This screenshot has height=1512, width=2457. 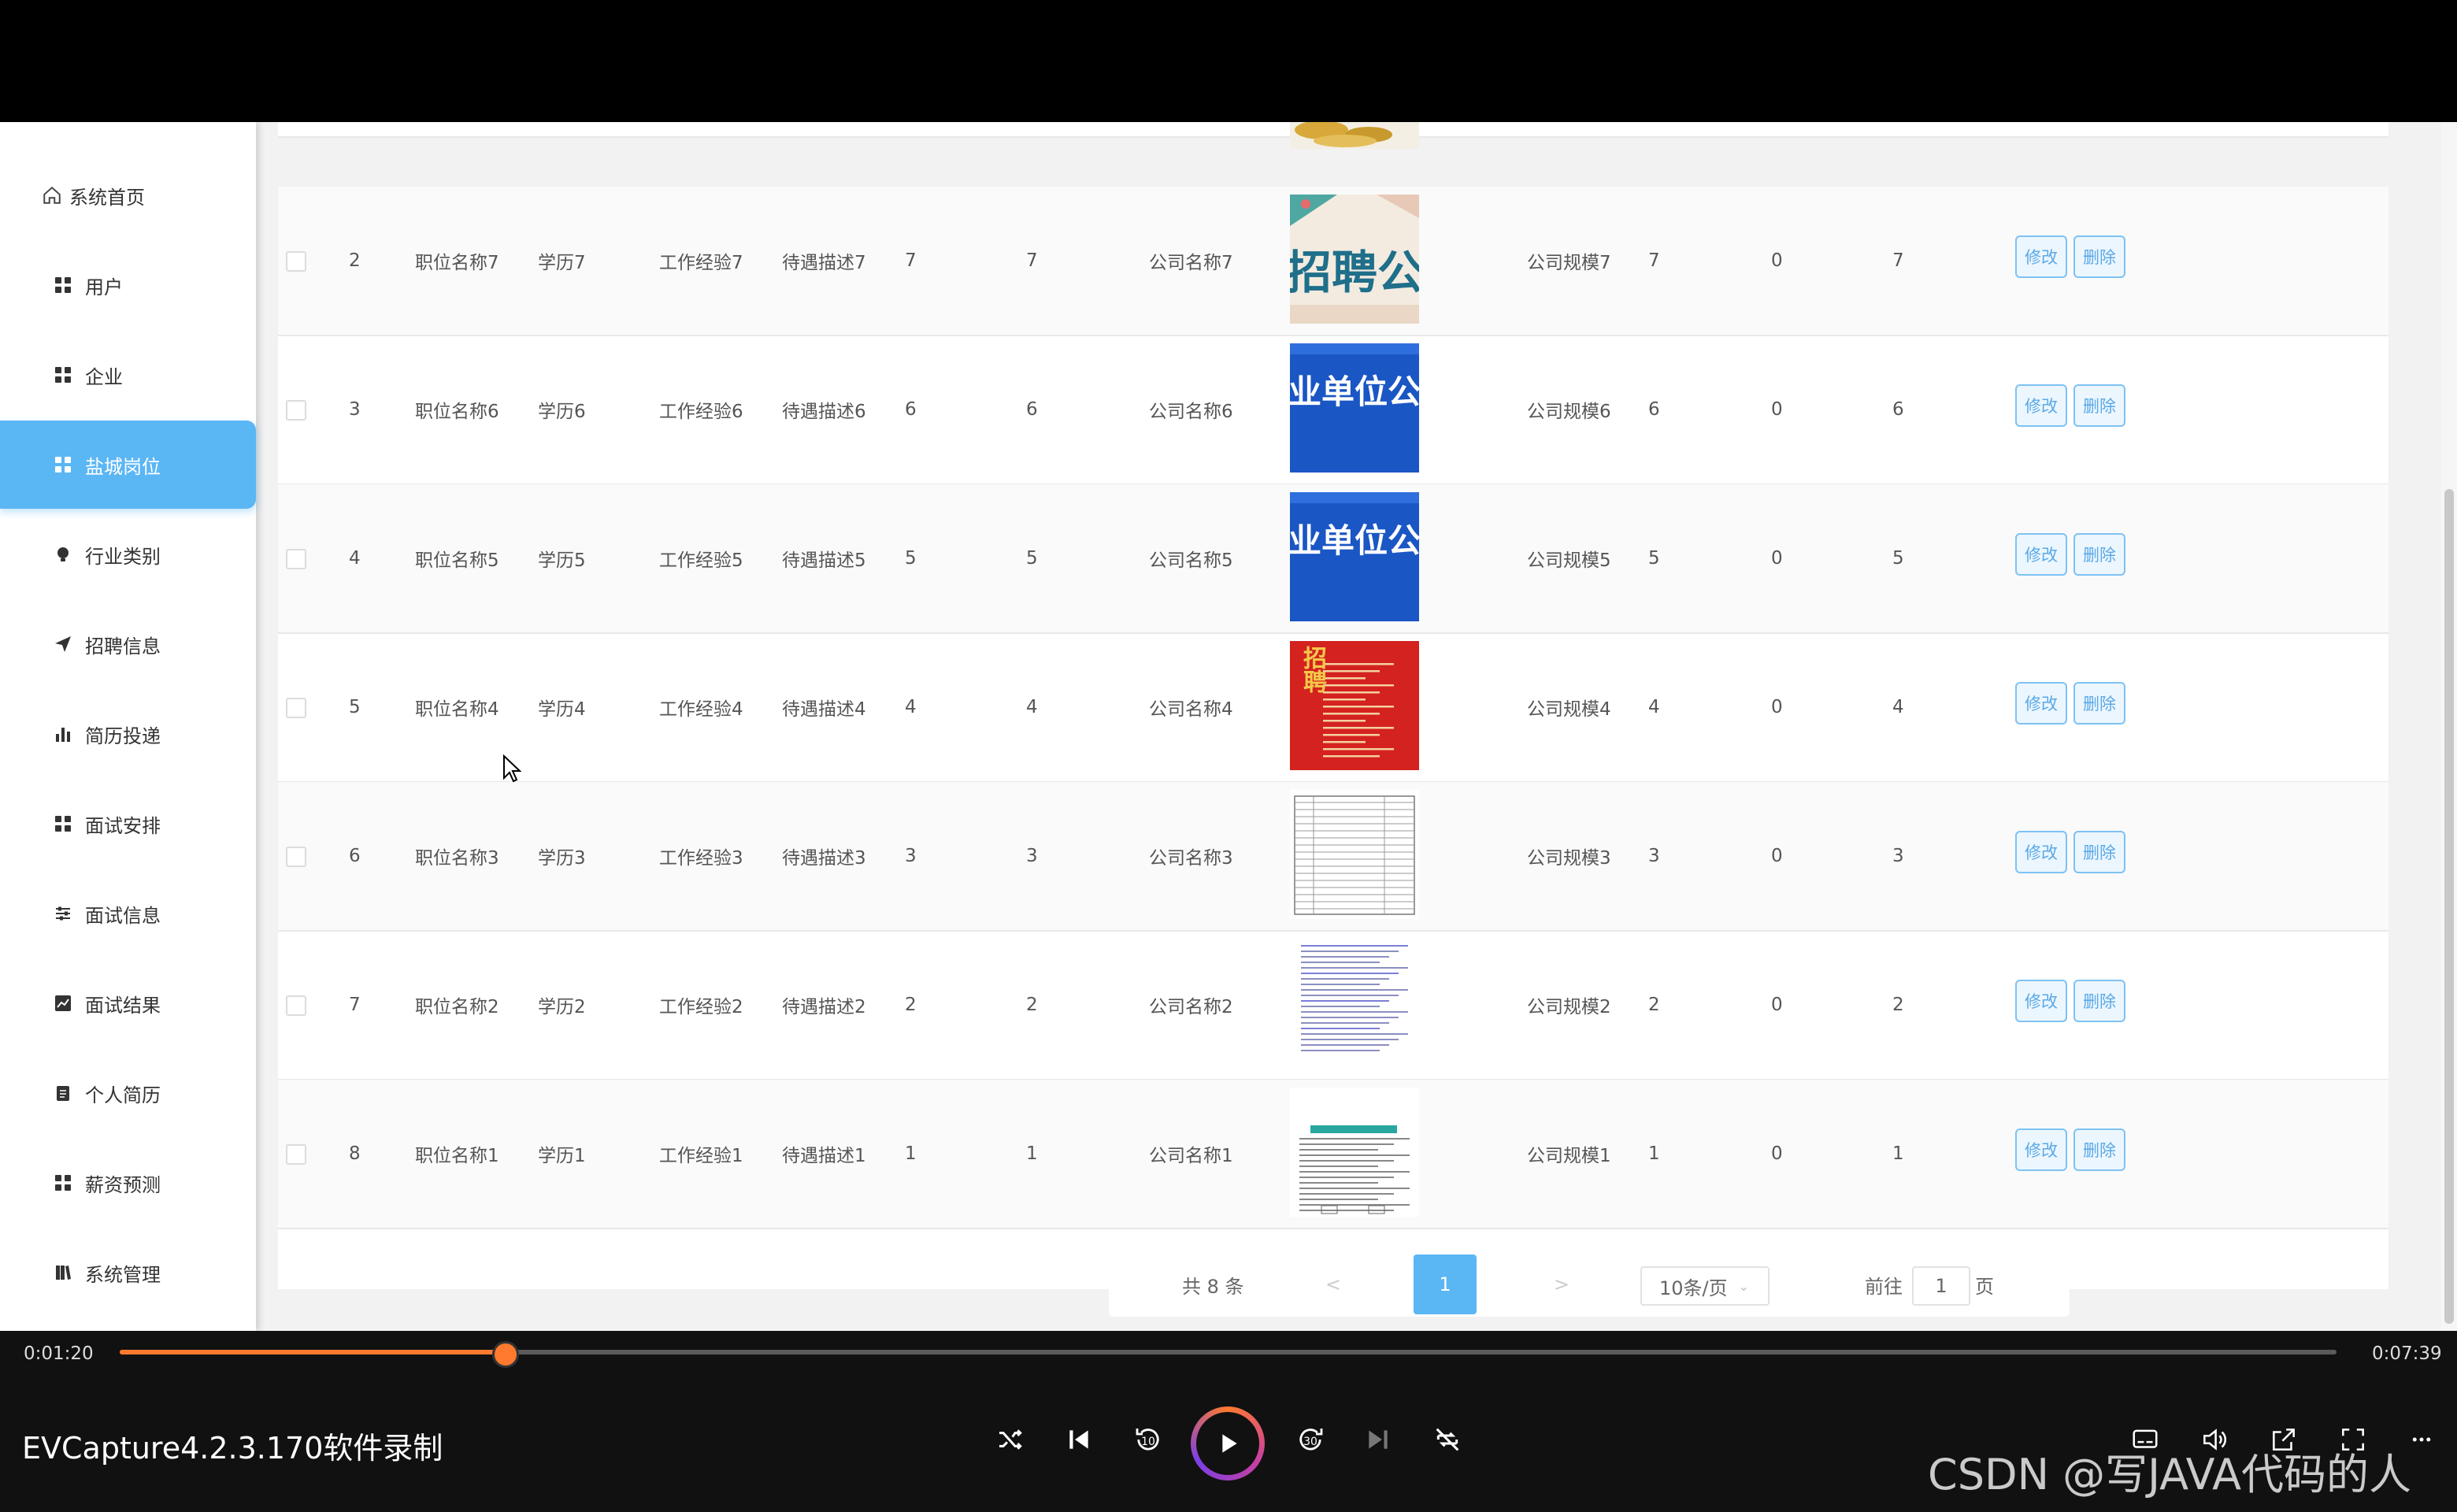 What do you see at coordinates (1654, 409) in the screenshot?
I see `value-3: 6` at bounding box center [1654, 409].